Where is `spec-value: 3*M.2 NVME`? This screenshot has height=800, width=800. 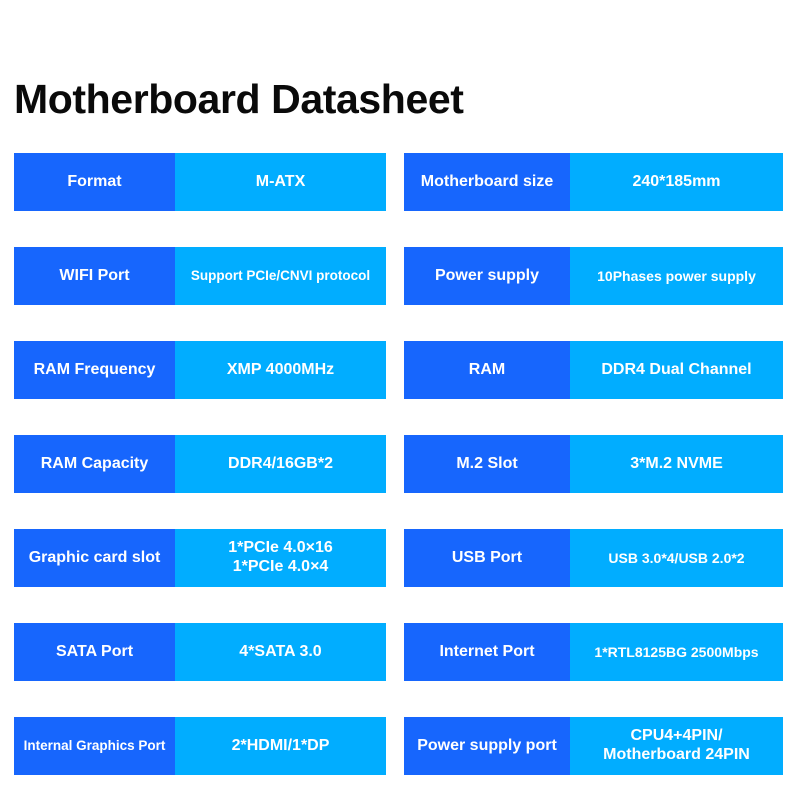
spec-value: 3*M.2 NVME is located at coordinates (676, 464).